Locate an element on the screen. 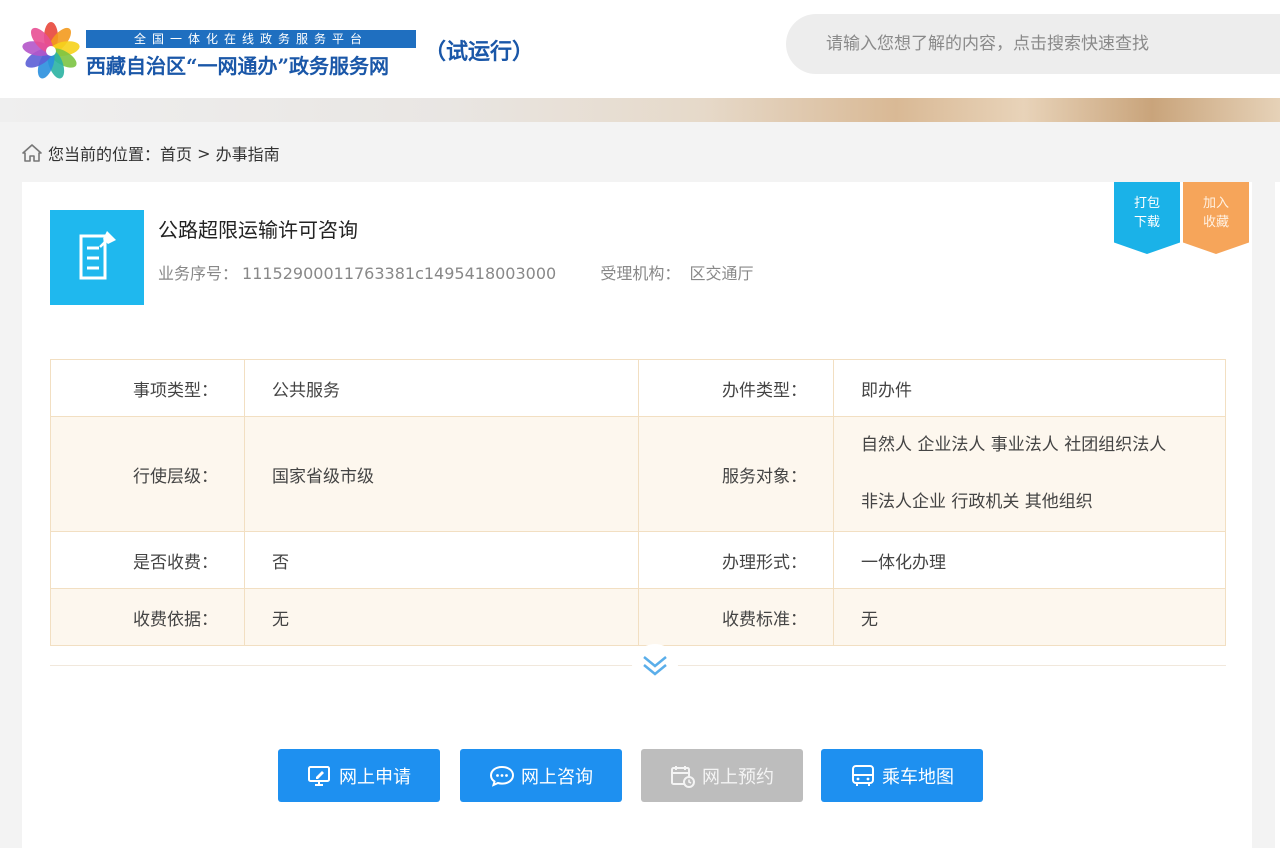 The height and width of the screenshot is (848, 1280). online-reserve-label: 网上预约 is located at coordinates (738, 777).